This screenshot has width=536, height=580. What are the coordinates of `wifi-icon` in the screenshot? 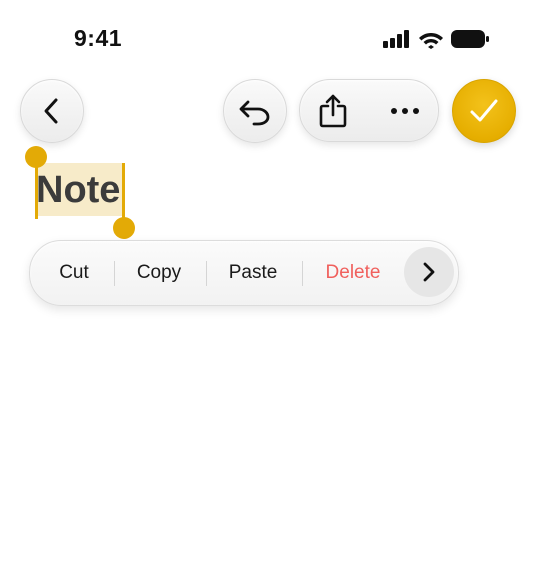 It's located at (431, 41).